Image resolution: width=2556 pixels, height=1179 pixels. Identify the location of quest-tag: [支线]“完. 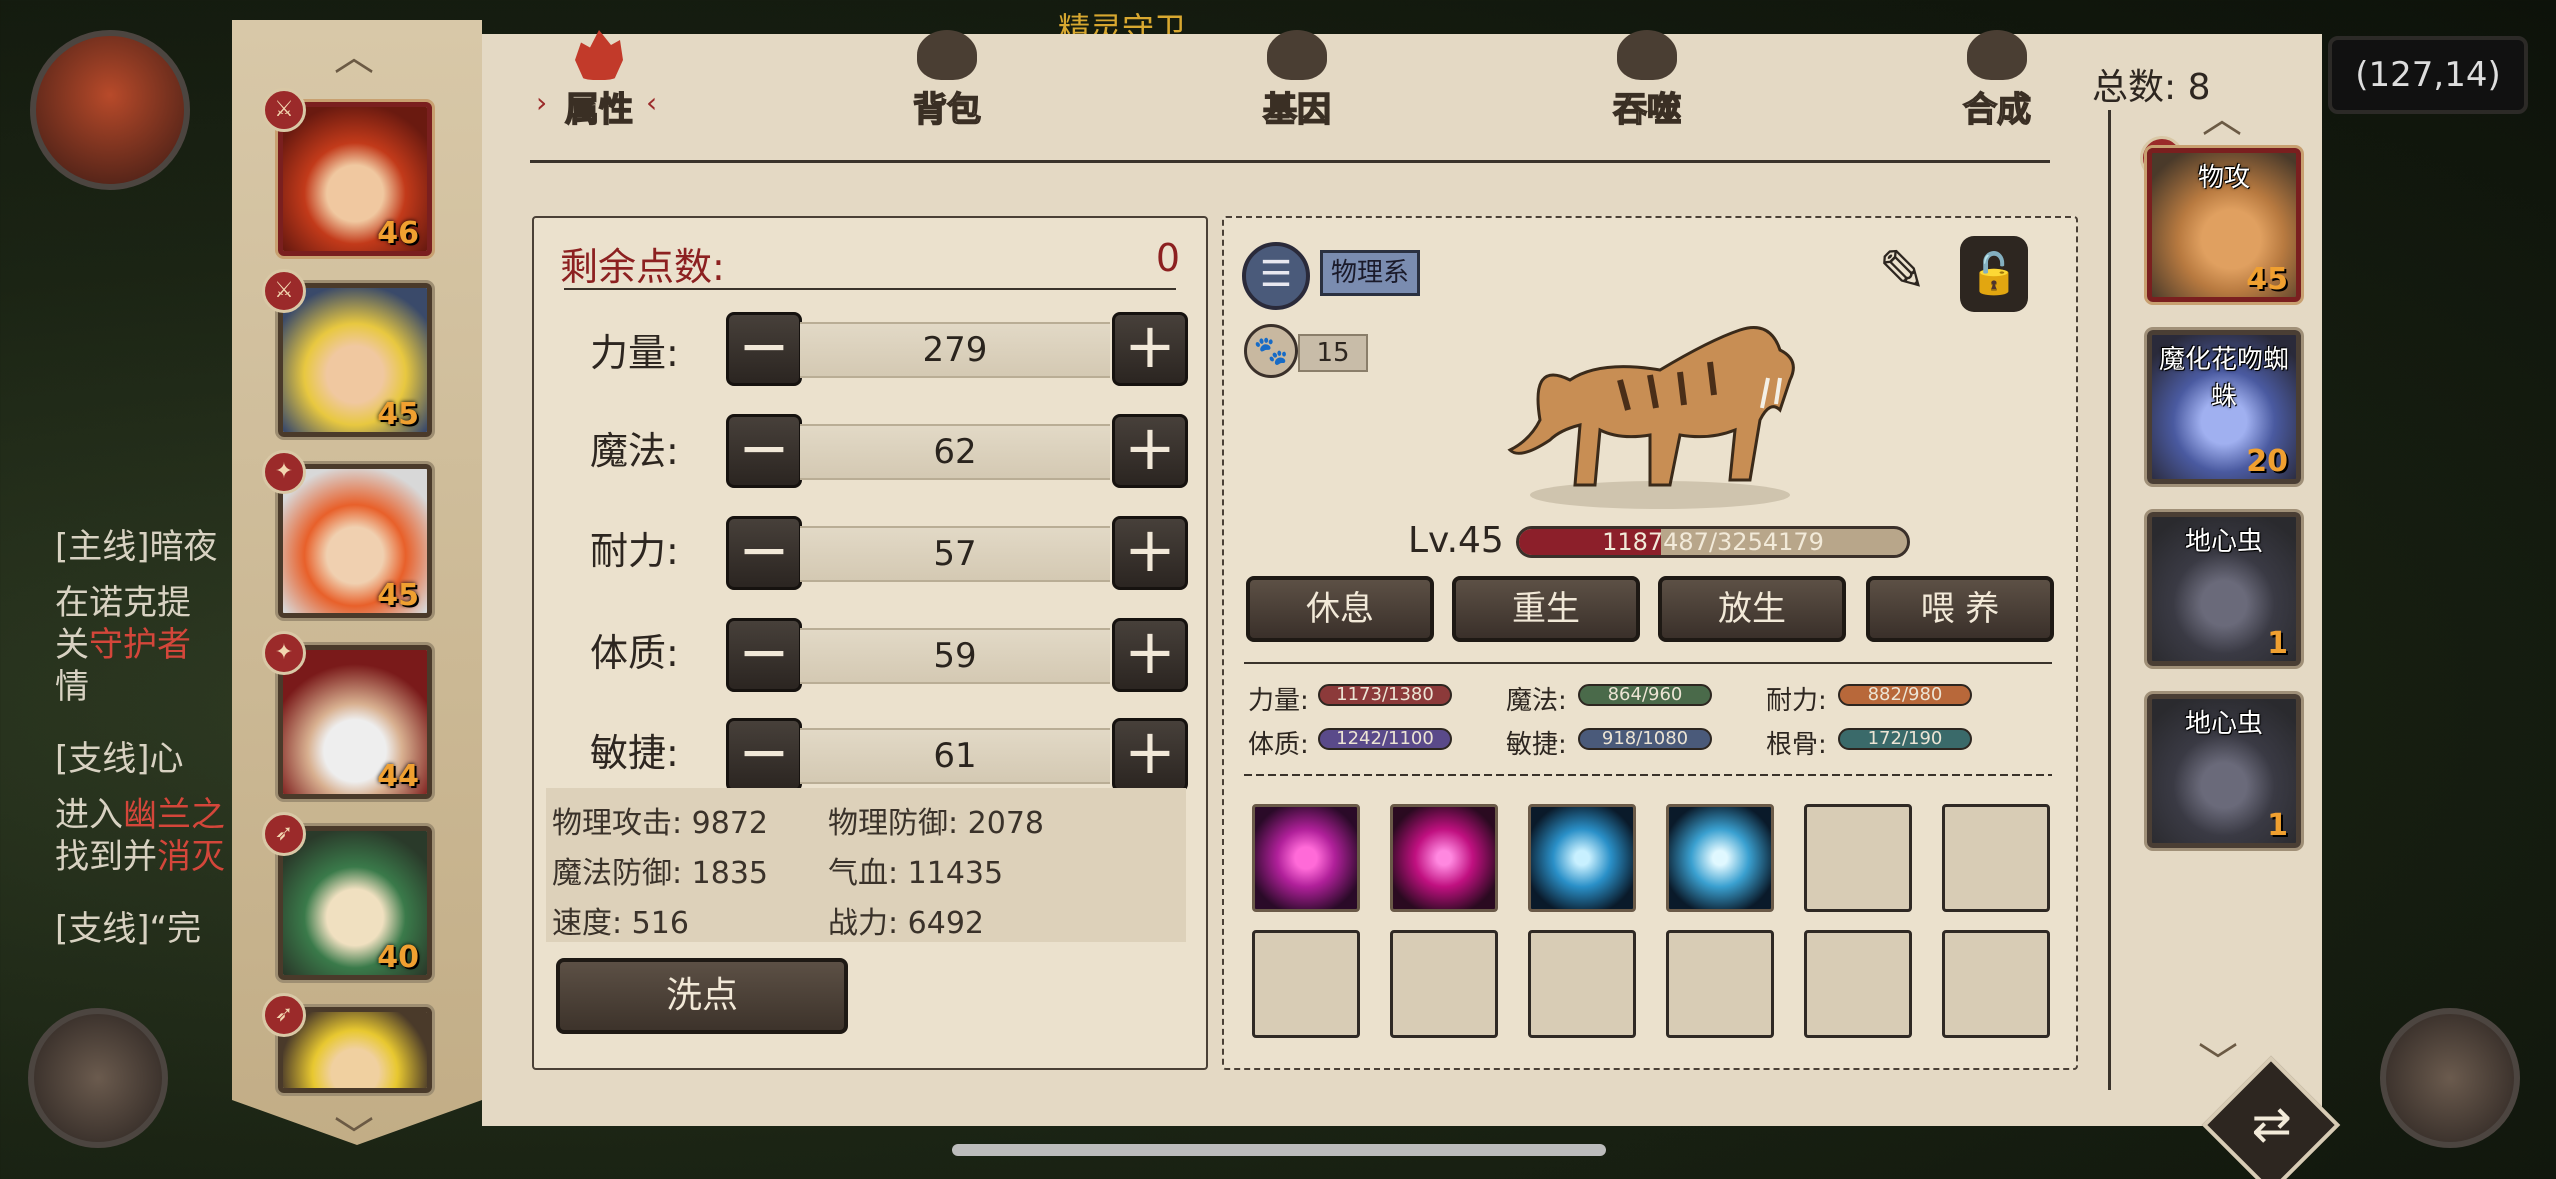
(128, 929).